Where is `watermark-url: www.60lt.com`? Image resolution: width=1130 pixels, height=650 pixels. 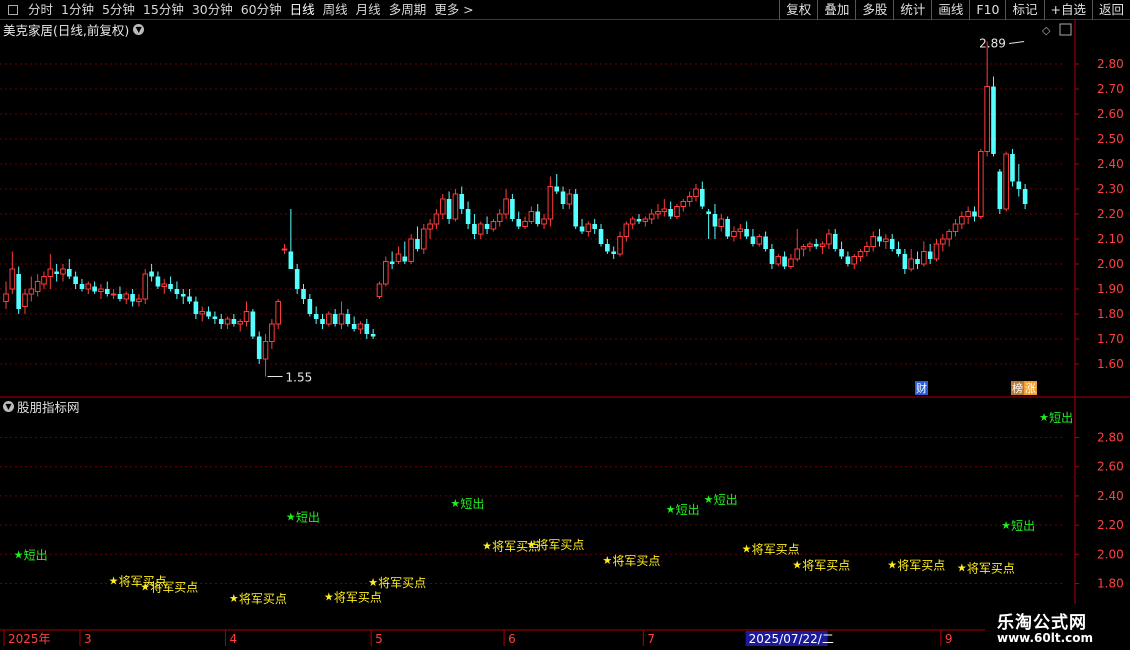 watermark-url: www.60lt.com is located at coordinates (1045, 638).